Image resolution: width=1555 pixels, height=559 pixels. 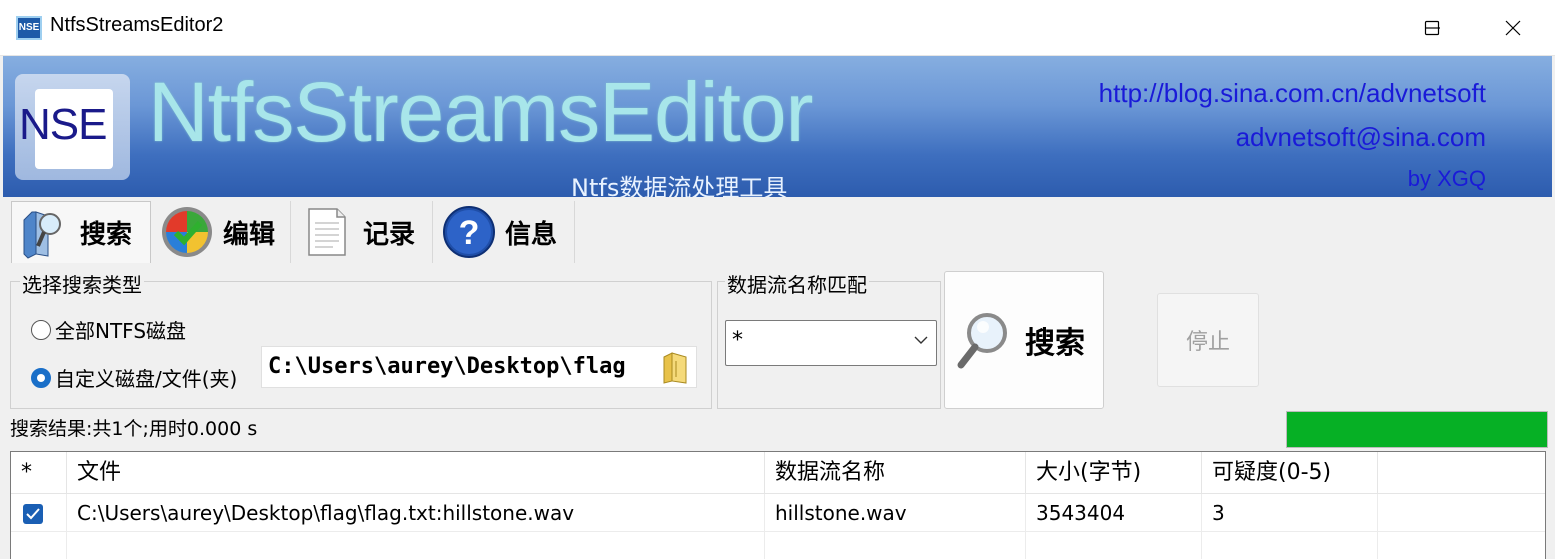 What do you see at coordinates (737, 340) in the screenshot?
I see `combo-value: *` at bounding box center [737, 340].